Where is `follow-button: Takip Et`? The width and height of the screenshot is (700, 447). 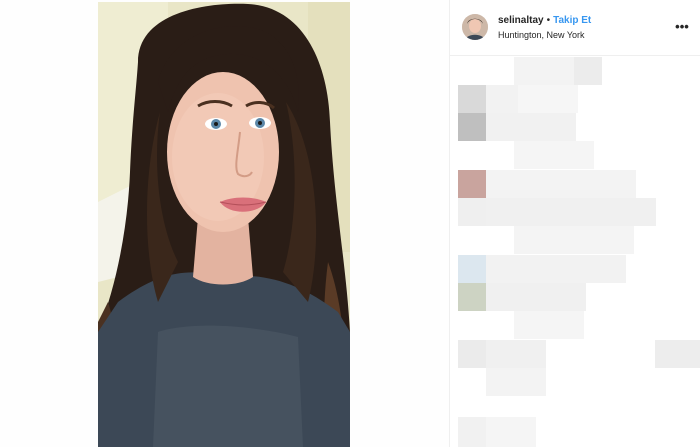 follow-button: Takip Et is located at coordinates (572, 20).